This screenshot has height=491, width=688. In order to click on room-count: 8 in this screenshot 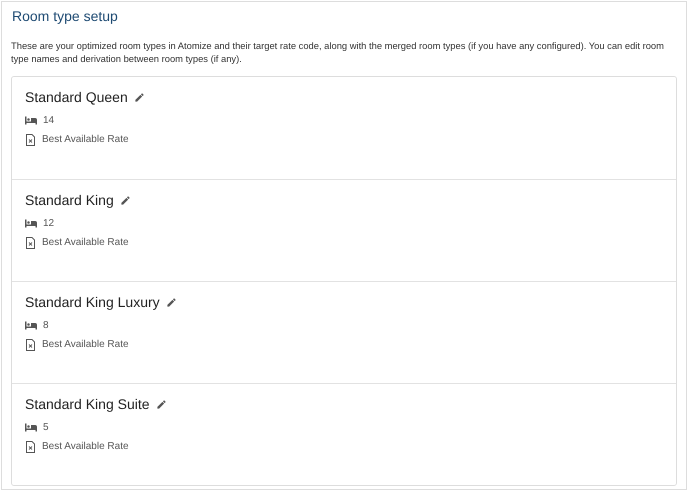, I will do `click(46, 325)`.